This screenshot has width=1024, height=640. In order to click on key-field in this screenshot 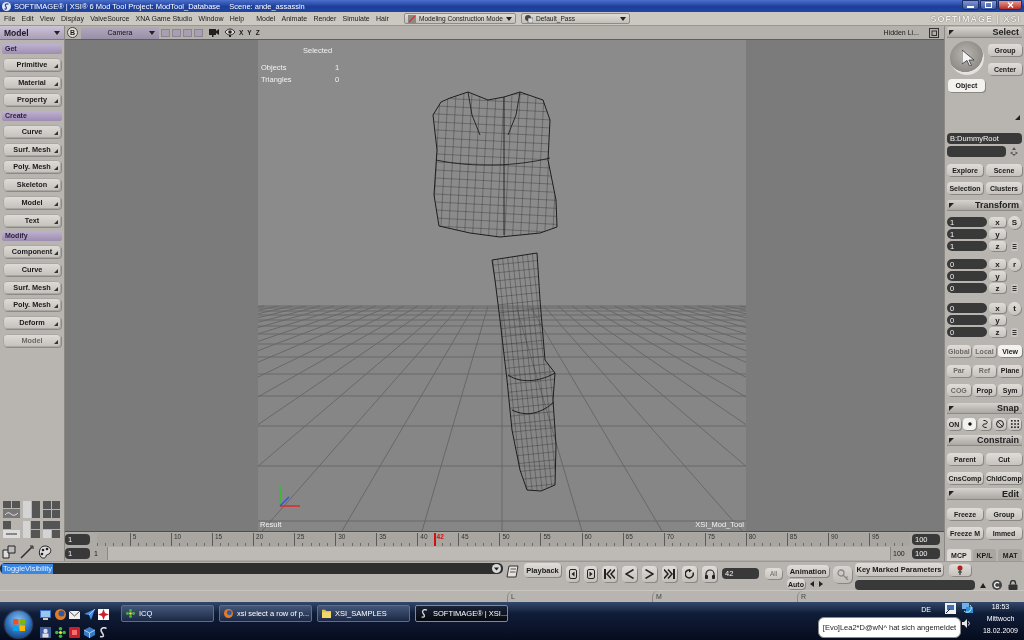, I will do `click(915, 585)`.